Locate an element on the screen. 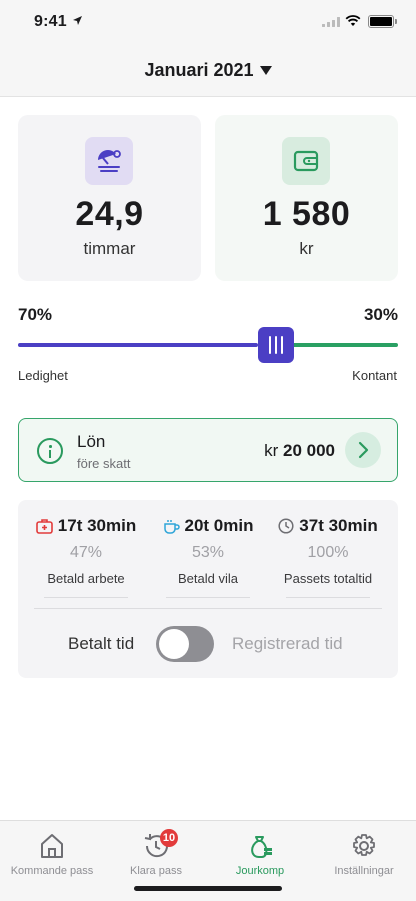 The height and width of the screenshot is (901, 416). cash-card: 1 580 kr is located at coordinates (306, 198).